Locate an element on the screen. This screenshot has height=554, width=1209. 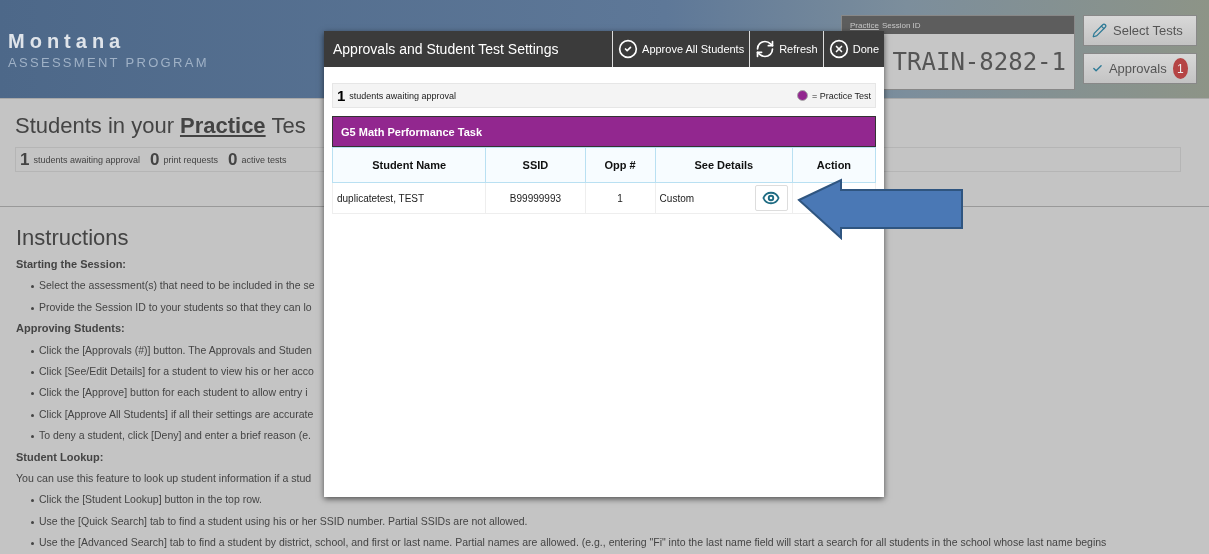
awaiting-count: 1 is located at coordinates (341, 95).